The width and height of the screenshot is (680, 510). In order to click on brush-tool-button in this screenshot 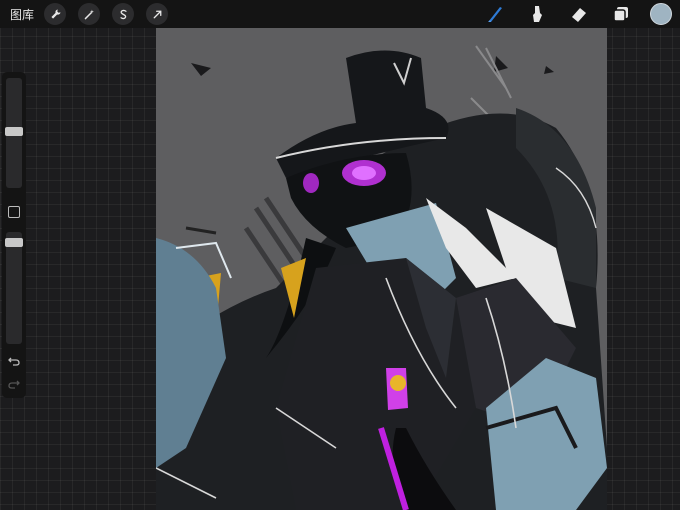, I will do `click(495, 14)`.